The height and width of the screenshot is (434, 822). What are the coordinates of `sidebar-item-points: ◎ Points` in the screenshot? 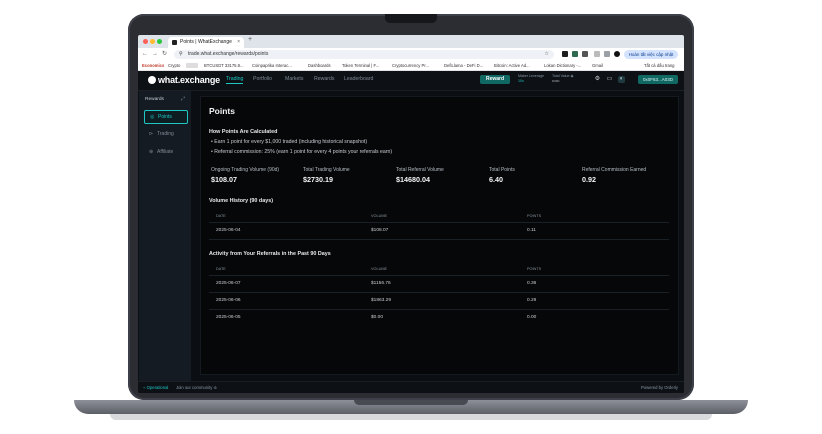 It's located at (166, 117).